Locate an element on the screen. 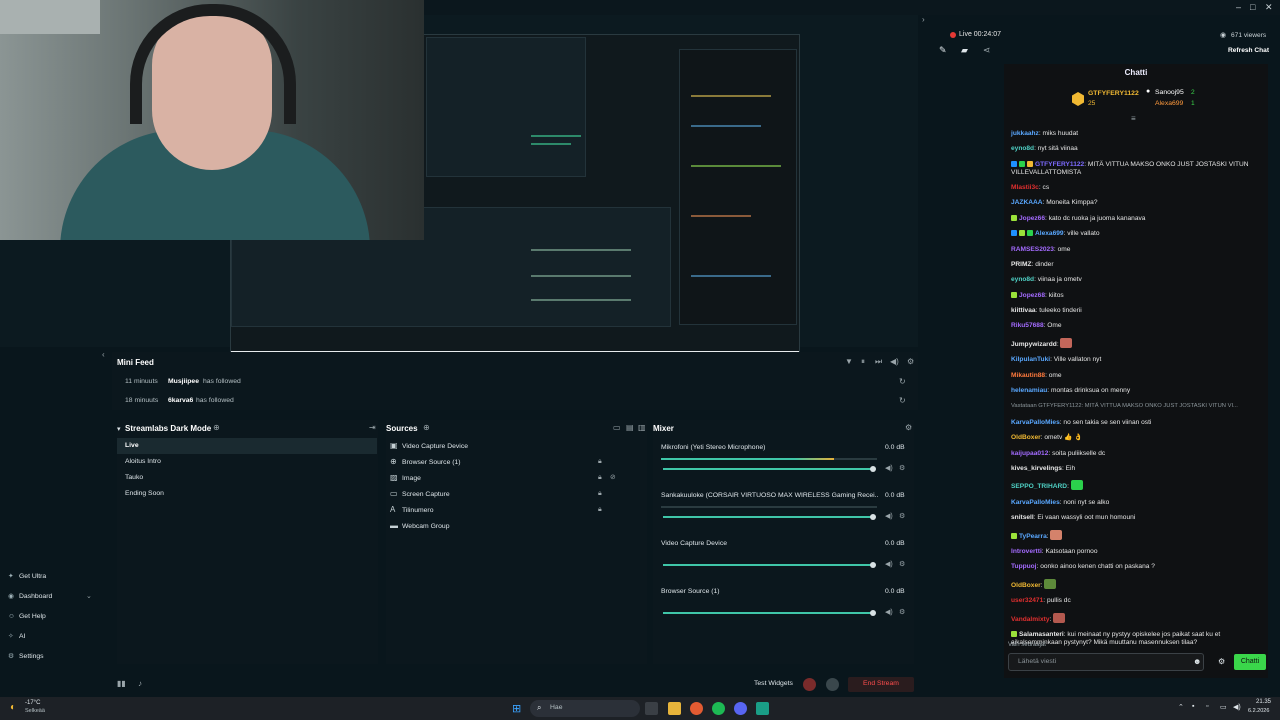  chat-username: Tuppuoj is located at coordinates (1024, 566).